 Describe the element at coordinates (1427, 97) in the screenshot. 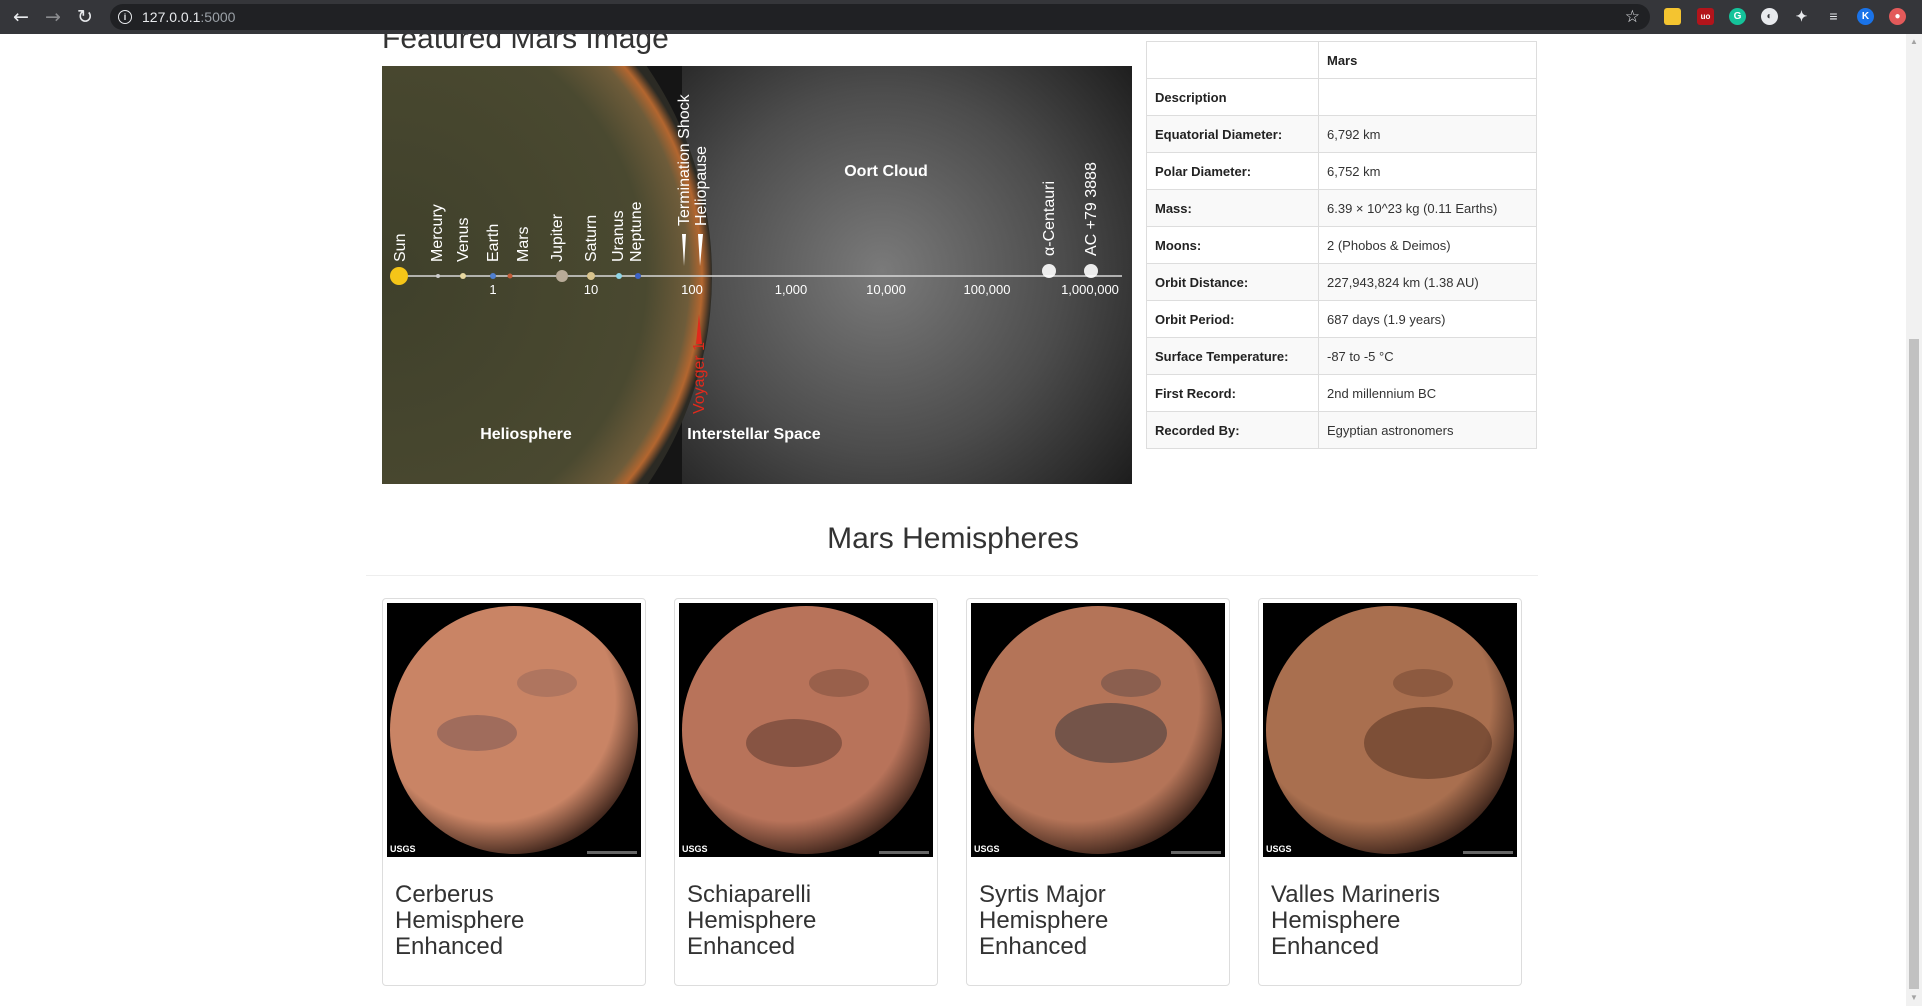

I see `fact-value` at that location.